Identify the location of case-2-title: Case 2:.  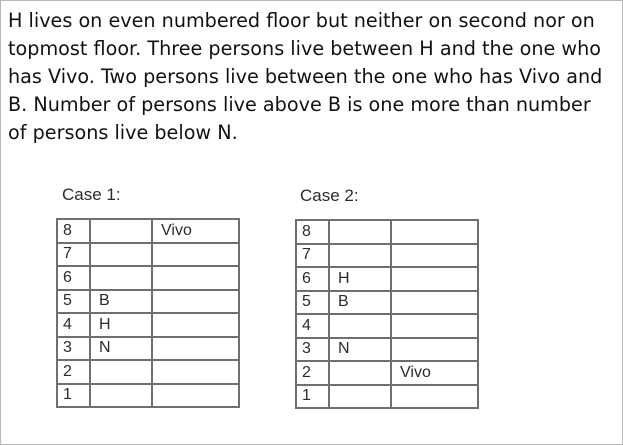
(329, 195).